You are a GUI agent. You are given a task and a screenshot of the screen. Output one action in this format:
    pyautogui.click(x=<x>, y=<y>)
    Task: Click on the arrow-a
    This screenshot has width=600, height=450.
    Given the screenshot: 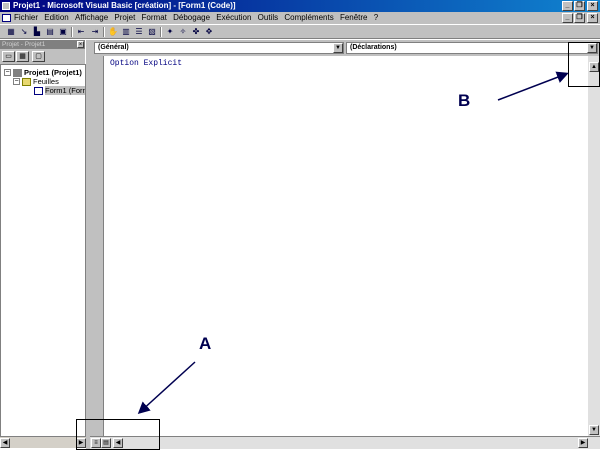 What is the action you would take?
    pyautogui.click(x=166, y=388)
    